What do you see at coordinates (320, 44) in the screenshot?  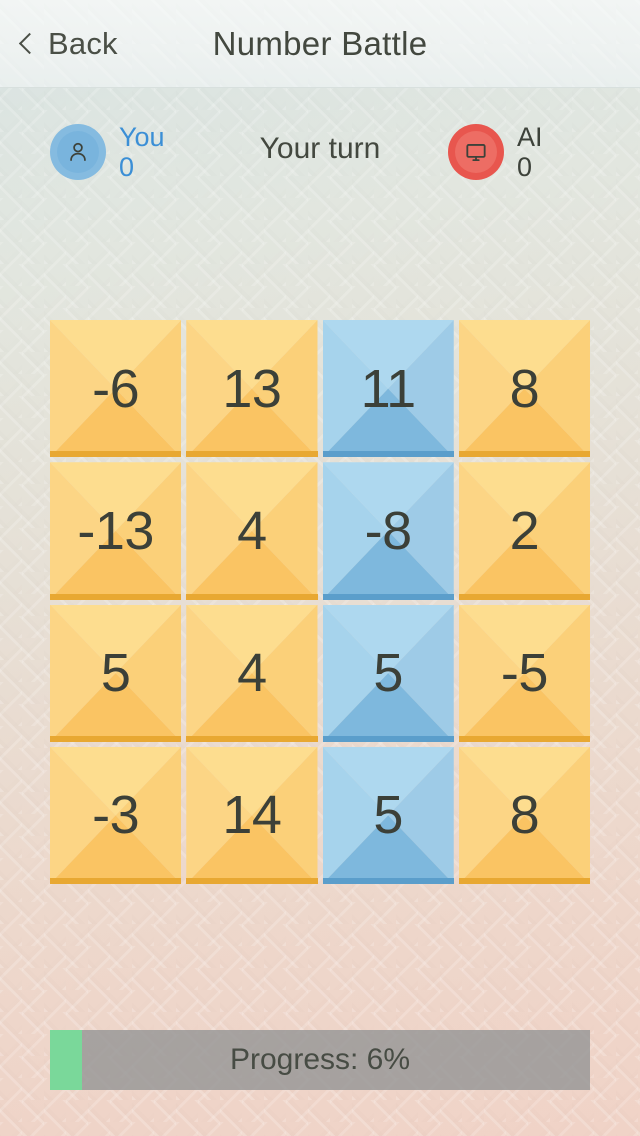 I see `navigation-header: Back Number Battle` at bounding box center [320, 44].